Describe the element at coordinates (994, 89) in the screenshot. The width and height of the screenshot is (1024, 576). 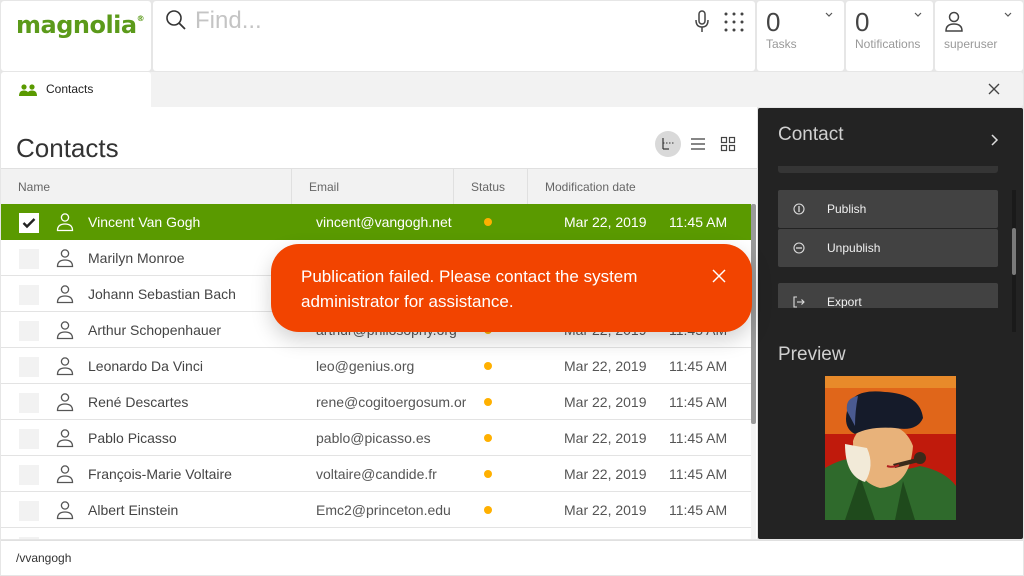
I see `close-app-icon` at that location.